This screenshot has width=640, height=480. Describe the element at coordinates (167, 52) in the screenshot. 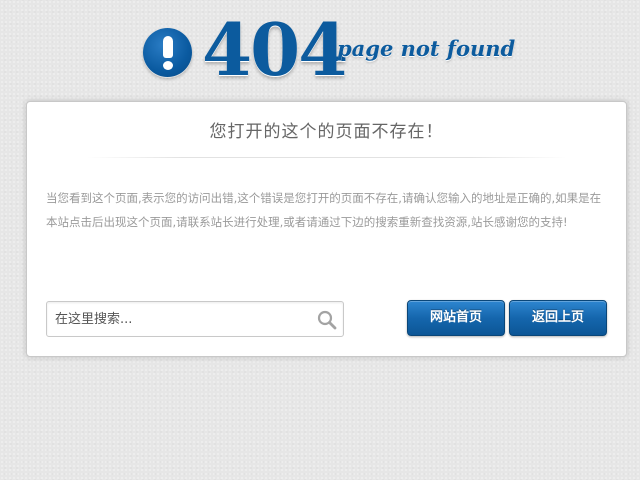

I see `exclamation-circle-icon` at that location.